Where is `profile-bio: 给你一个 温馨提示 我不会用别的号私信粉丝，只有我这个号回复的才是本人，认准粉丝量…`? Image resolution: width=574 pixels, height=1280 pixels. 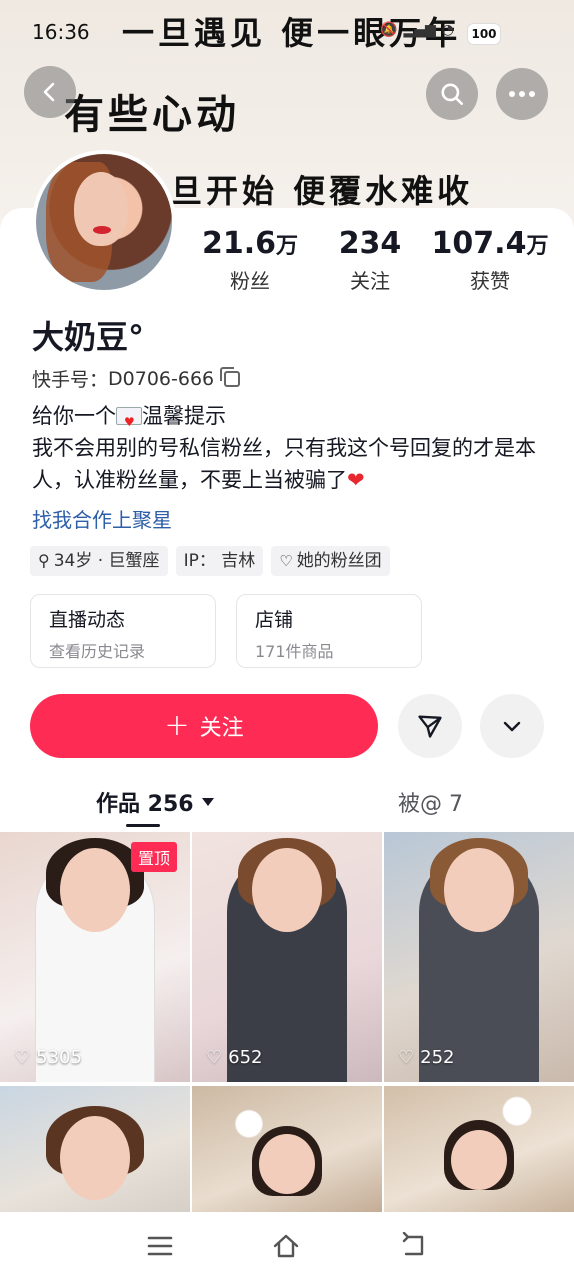
profile-bio: 给你一个 温馨提示 我不会用别的号私信粉丝，只有我这个号回复的才是本人，认准粉丝量… is located at coordinates (292, 448).